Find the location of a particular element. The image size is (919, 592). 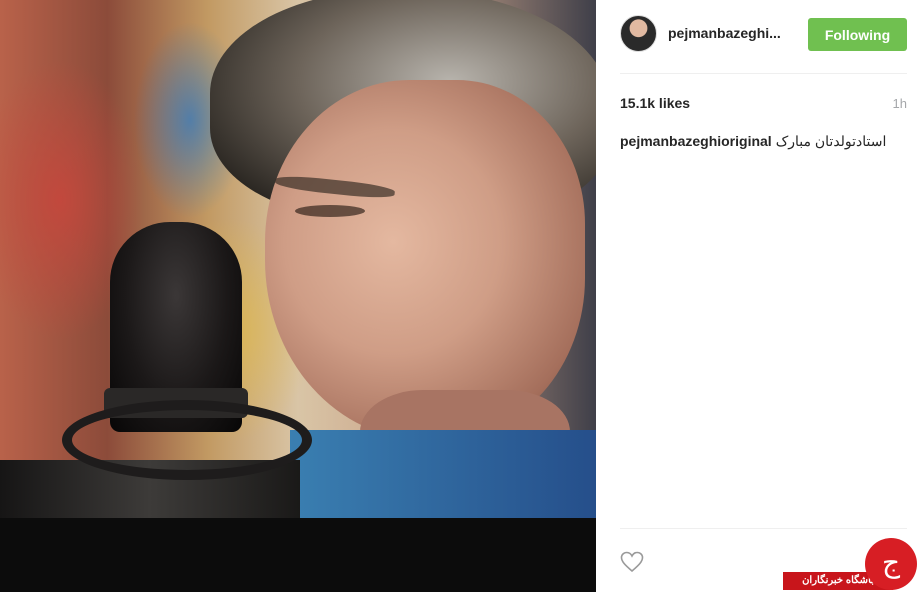

watermark-circle-icon: ج is located at coordinates (891, 564).